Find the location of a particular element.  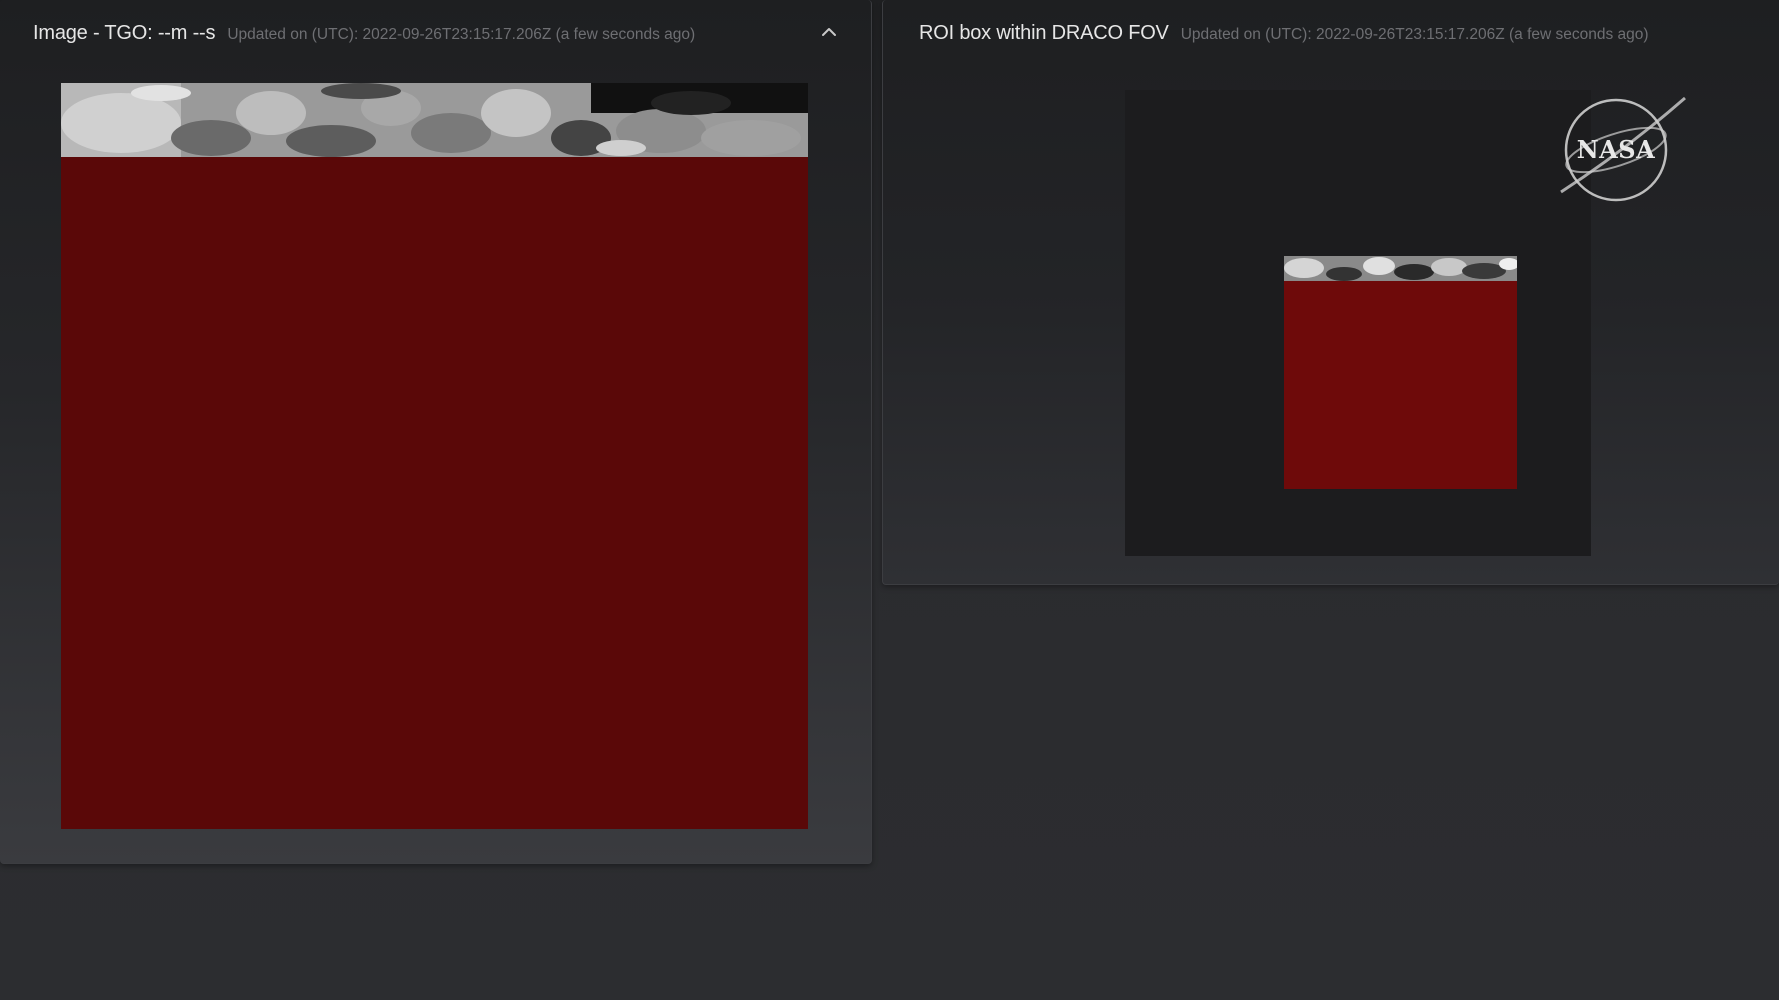

chevron-up-icon is located at coordinates (829, 32).